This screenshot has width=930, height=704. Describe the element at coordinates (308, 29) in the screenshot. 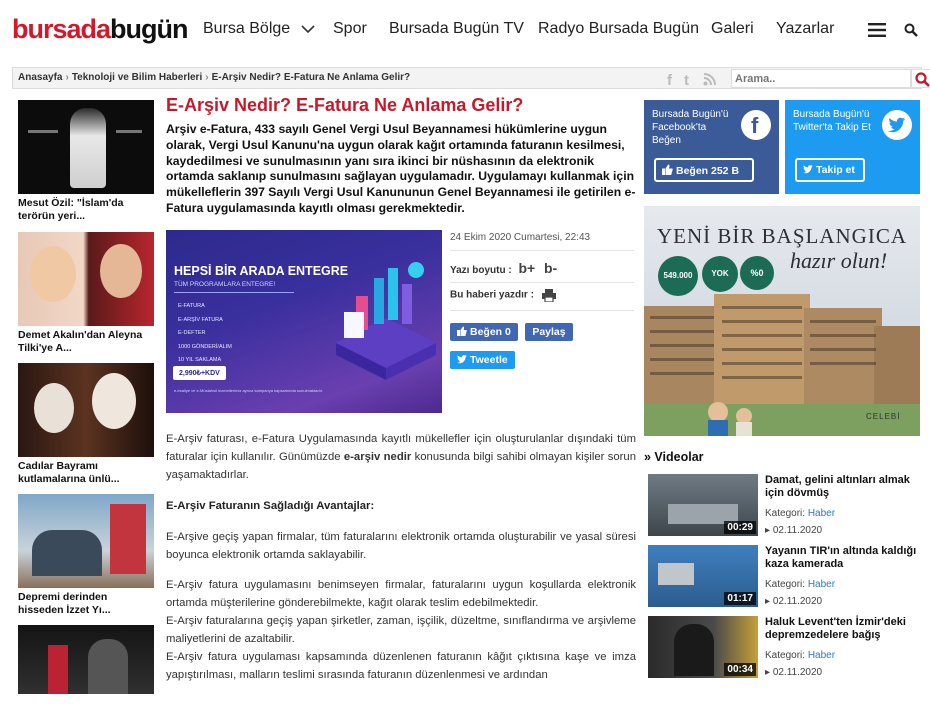

I see `chevron-down-icon` at that location.